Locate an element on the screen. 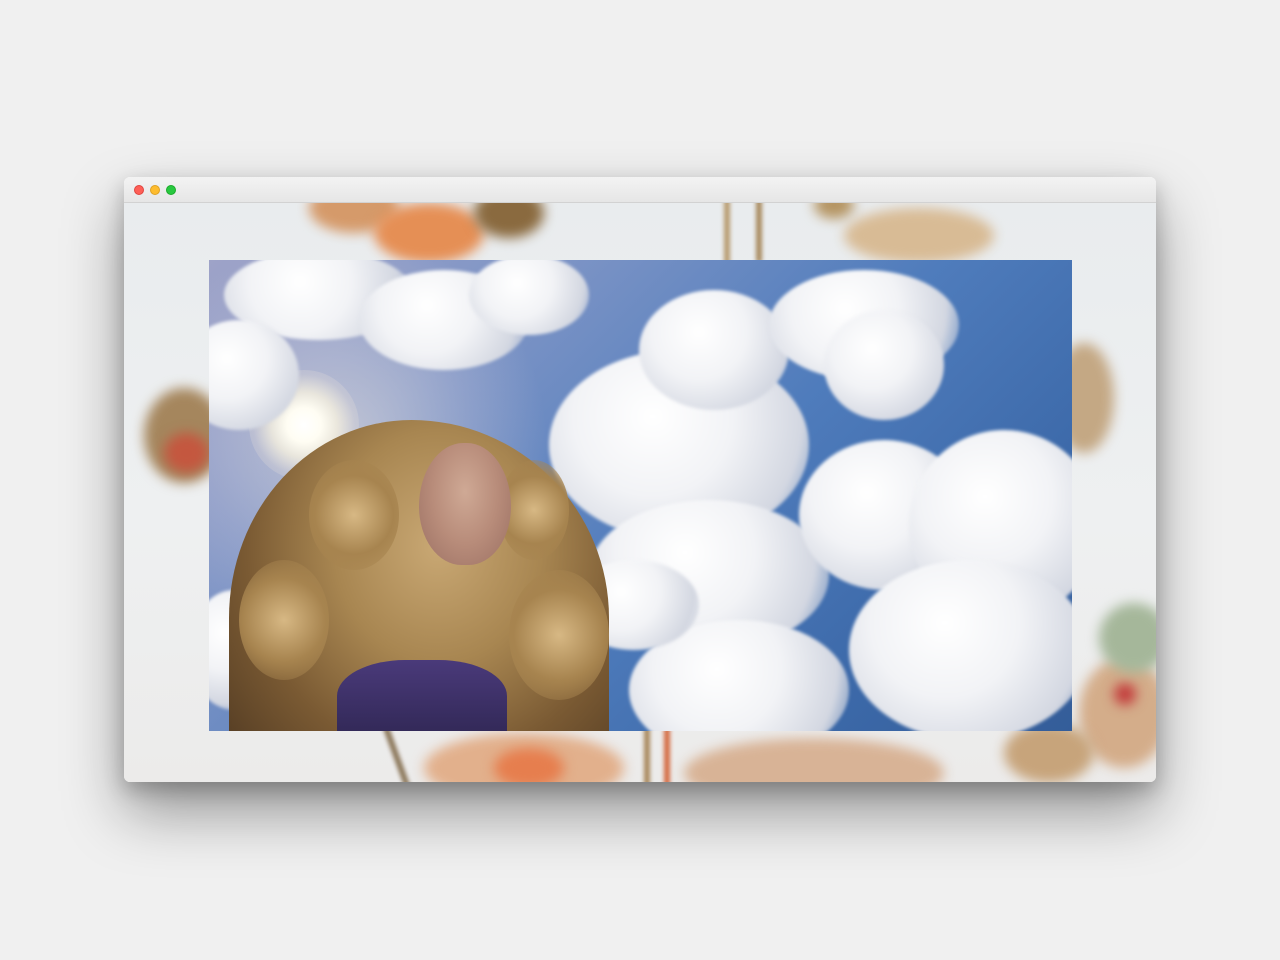 The height and width of the screenshot is (960, 1280). window-titlebar is located at coordinates (640, 190).